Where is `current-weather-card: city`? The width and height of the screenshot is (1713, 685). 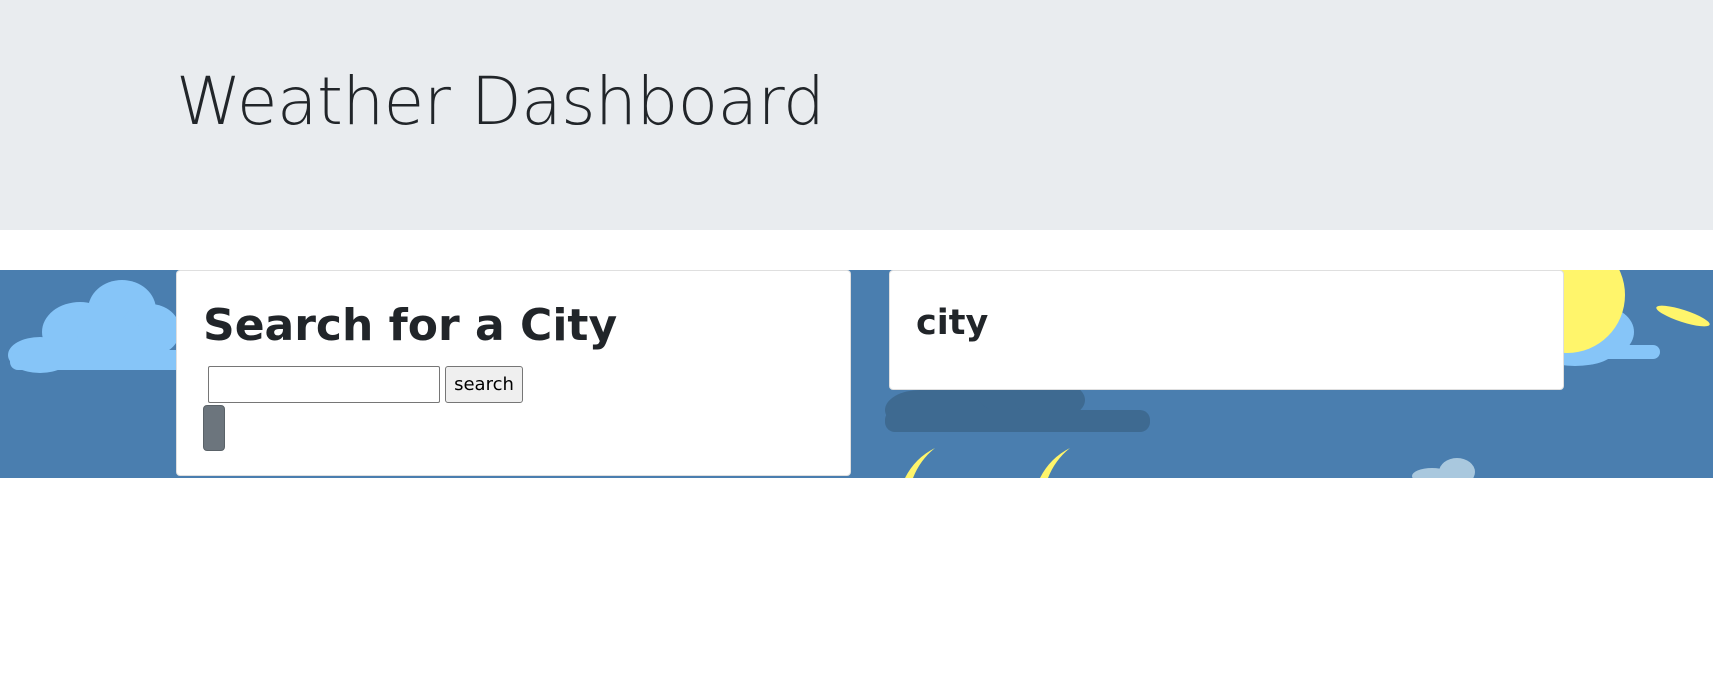 current-weather-card: city is located at coordinates (1226, 330).